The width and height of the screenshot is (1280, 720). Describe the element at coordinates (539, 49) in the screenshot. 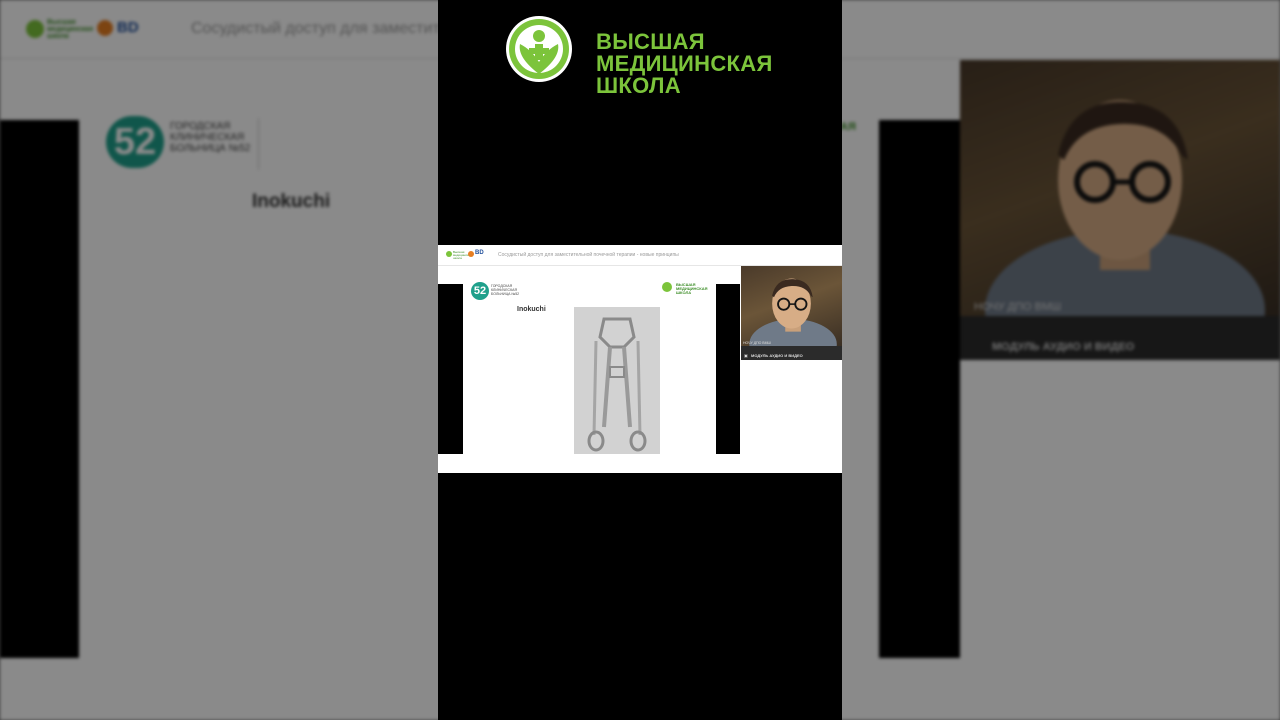

I see `school-emblem-icon` at that location.